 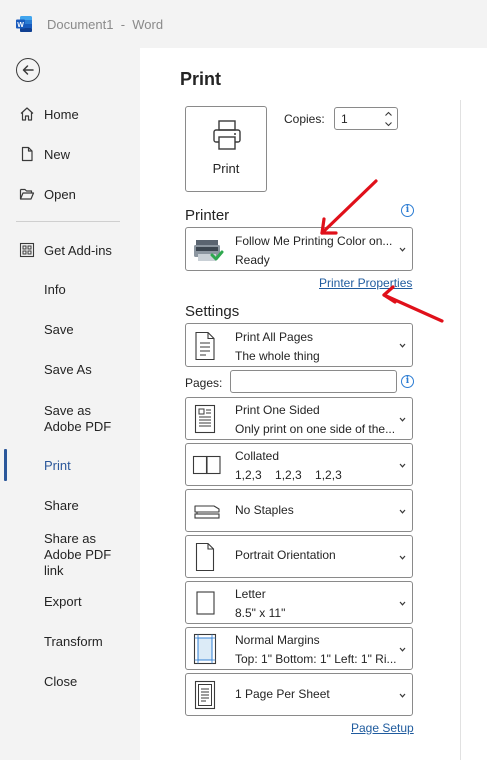 What do you see at coordinates (257, 456) in the screenshot?
I see `collation-title: Collated` at bounding box center [257, 456].